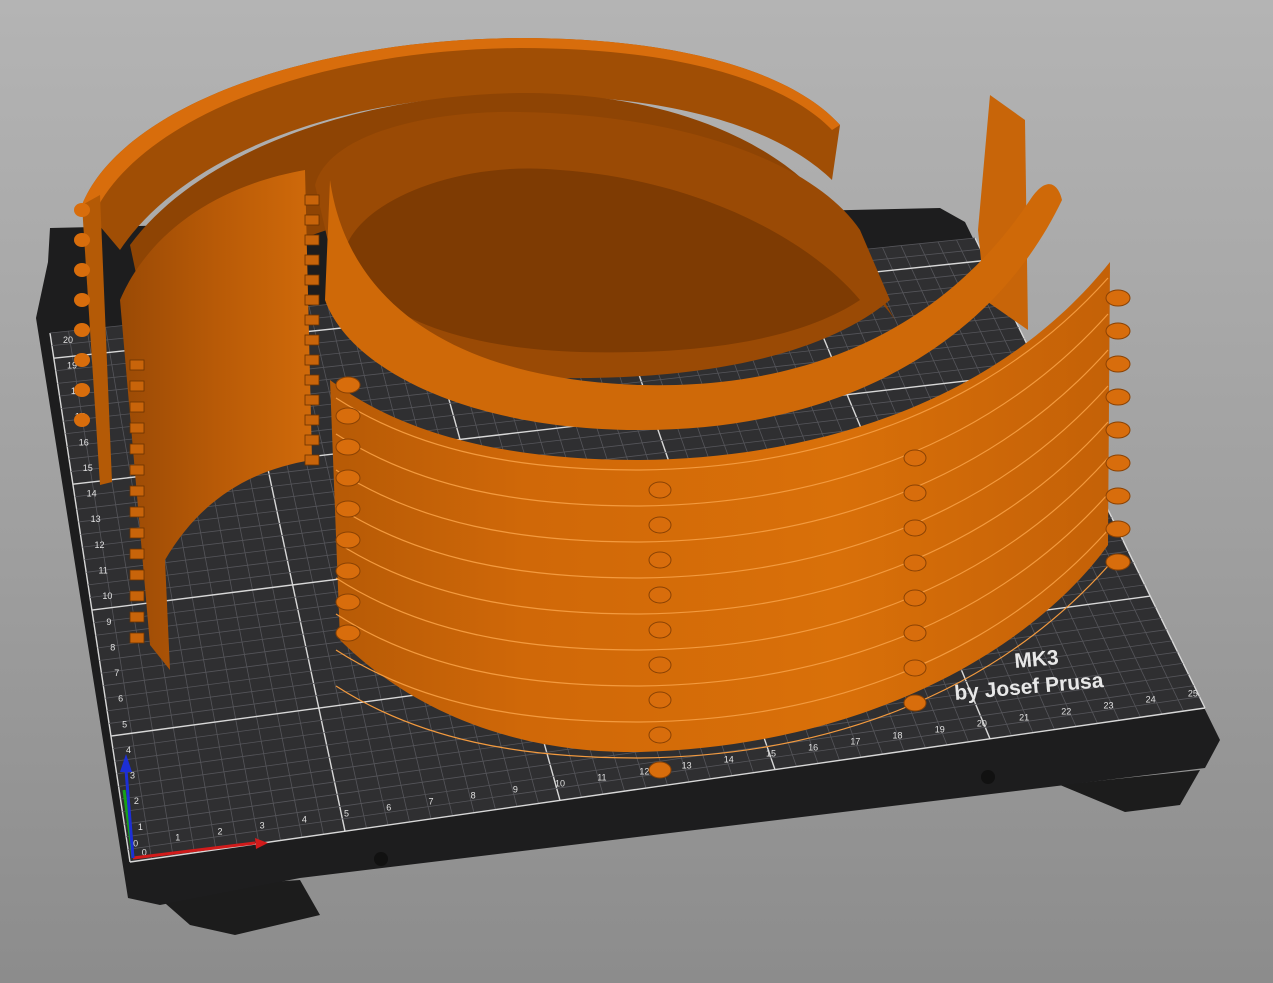 This screenshot has width=1273, height=983. What do you see at coordinates (813, 747) in the screenshot?
I see `x-tick-label: 16` at bounding box center [813, 747].